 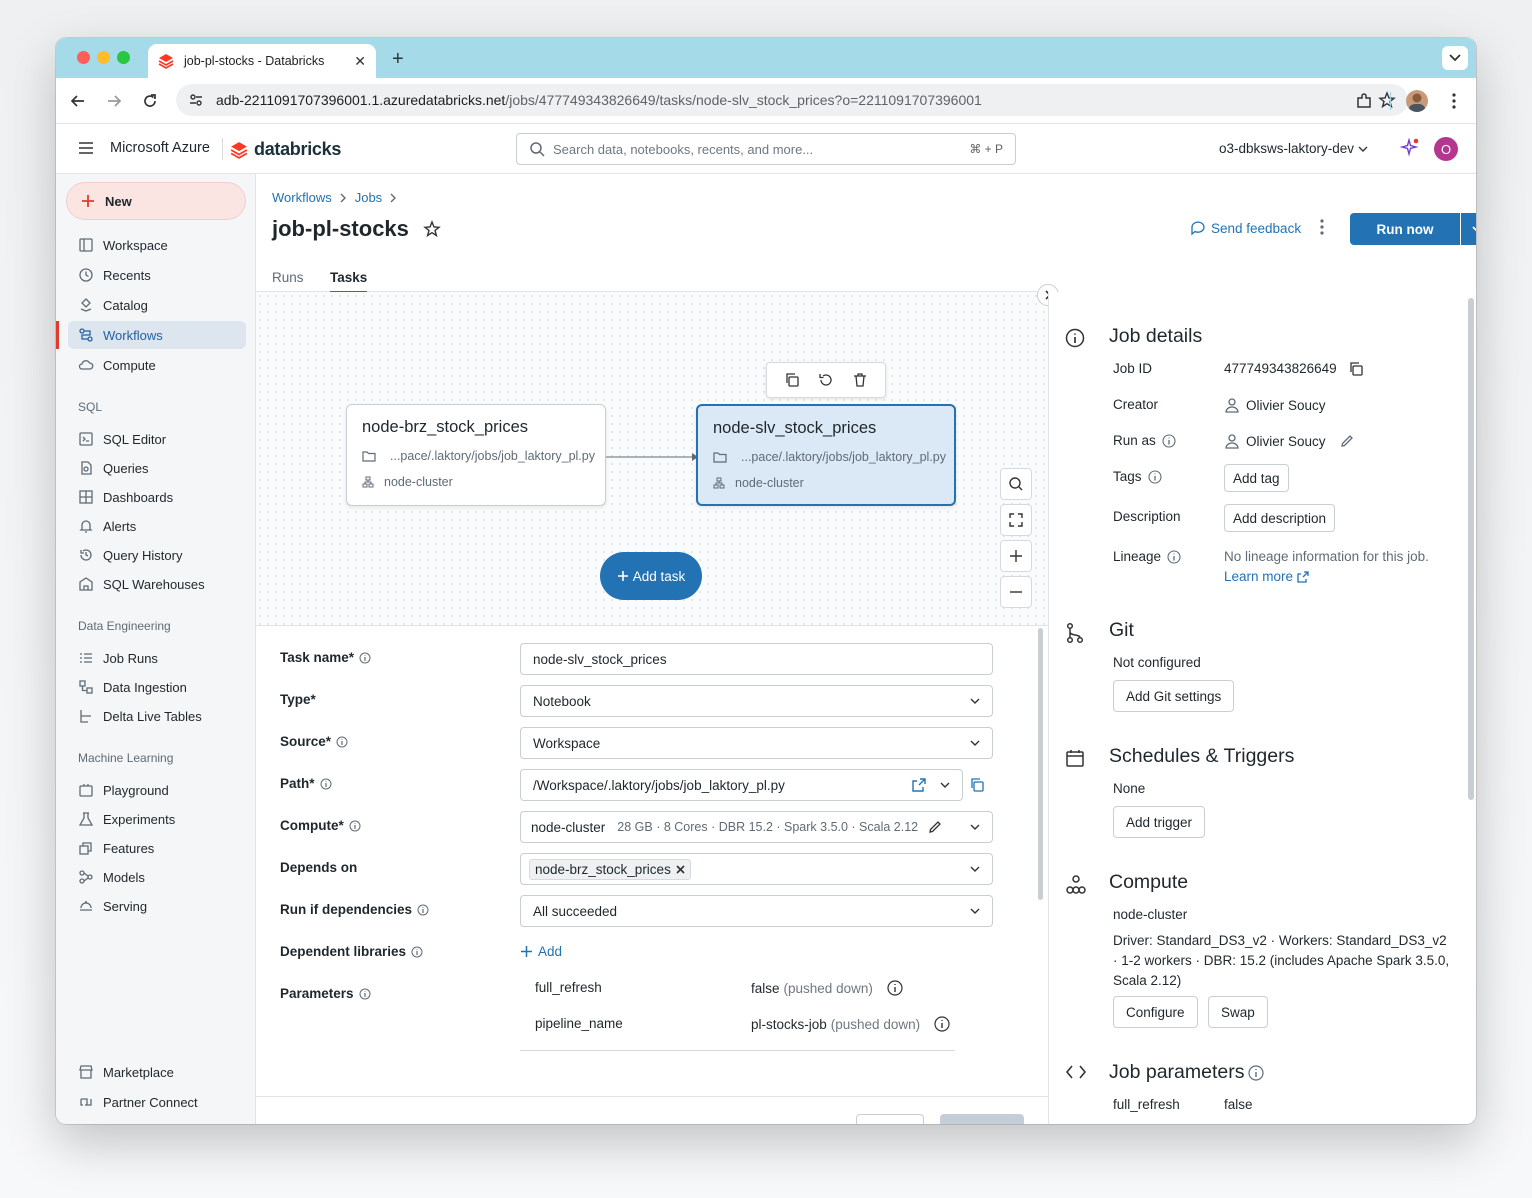 What do you see at coordinates (368, 197) in the screenshot?
I see `breadcrumb-jobs: Jobs` at bounding box center [368, 197].